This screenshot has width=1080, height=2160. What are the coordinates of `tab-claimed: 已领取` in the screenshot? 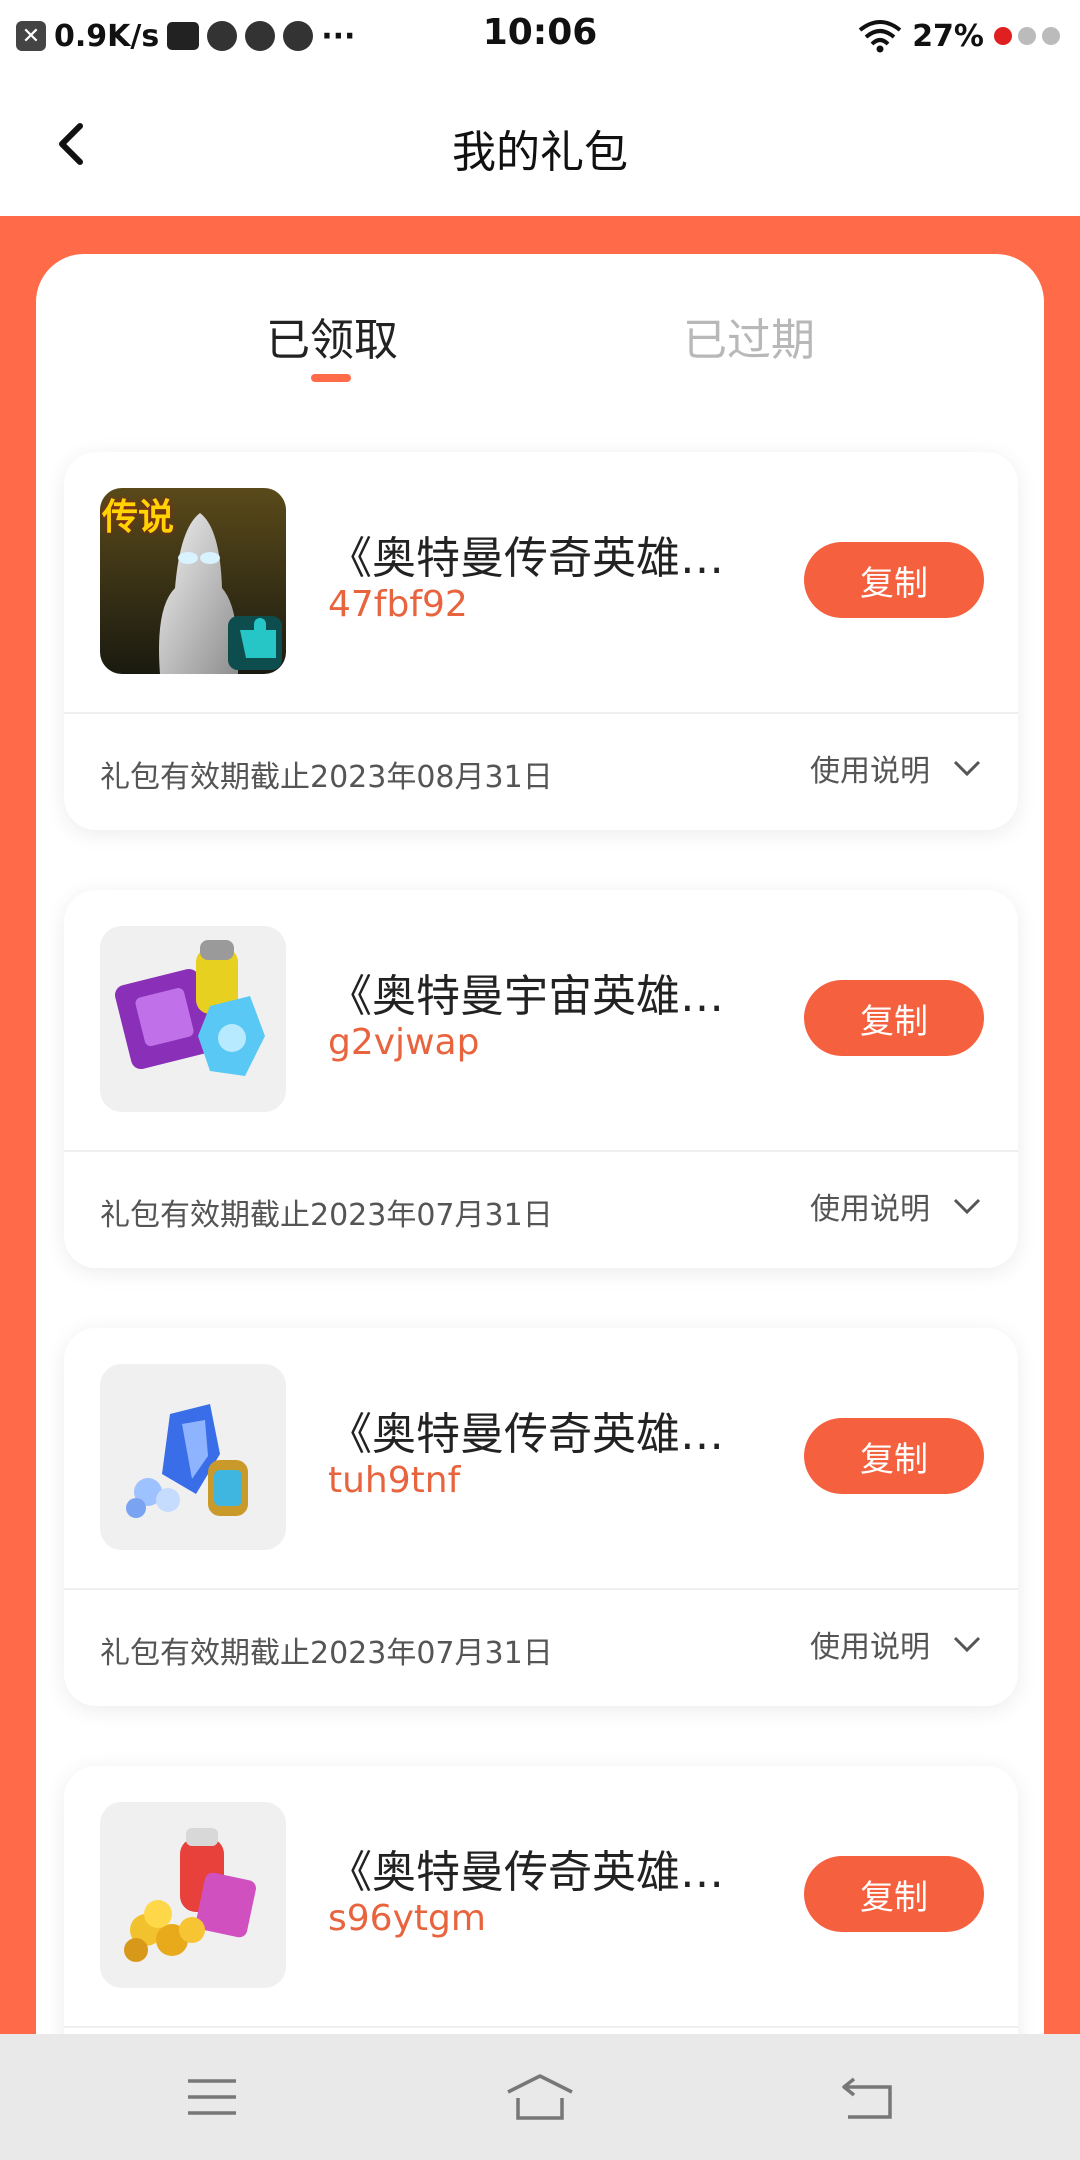 It's located at (332, 336).